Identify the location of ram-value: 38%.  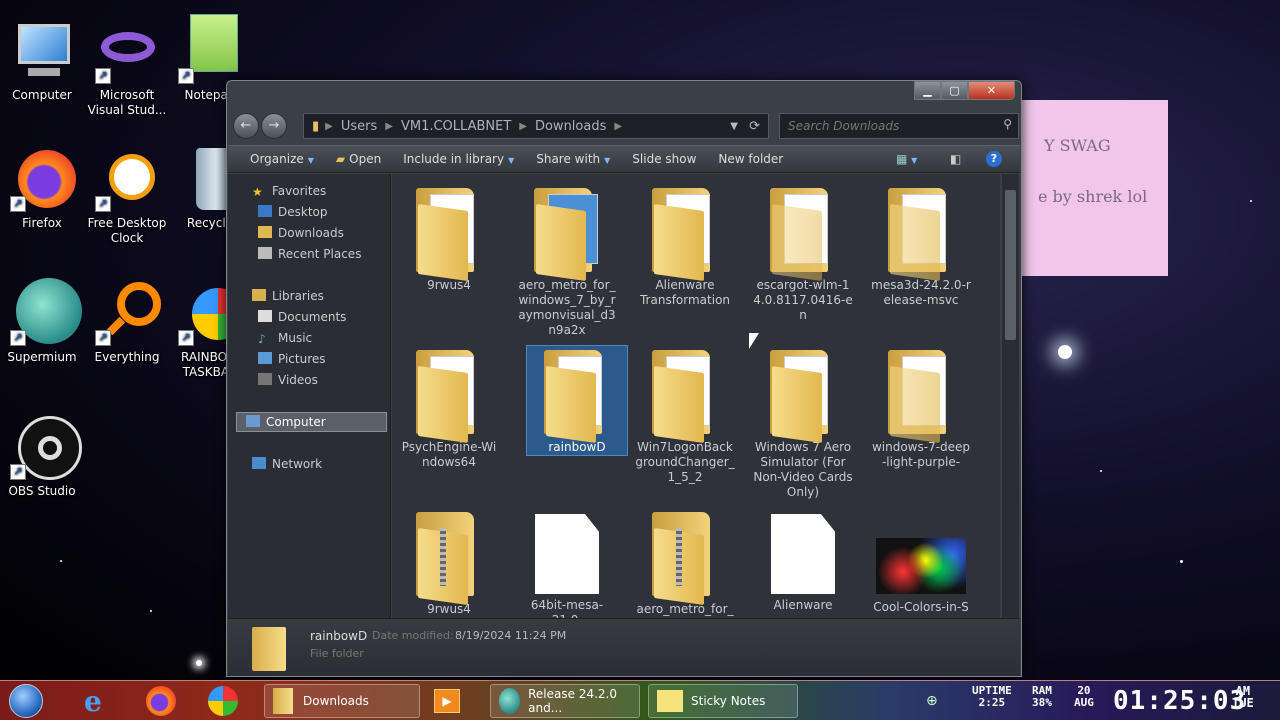
(1042, 702).